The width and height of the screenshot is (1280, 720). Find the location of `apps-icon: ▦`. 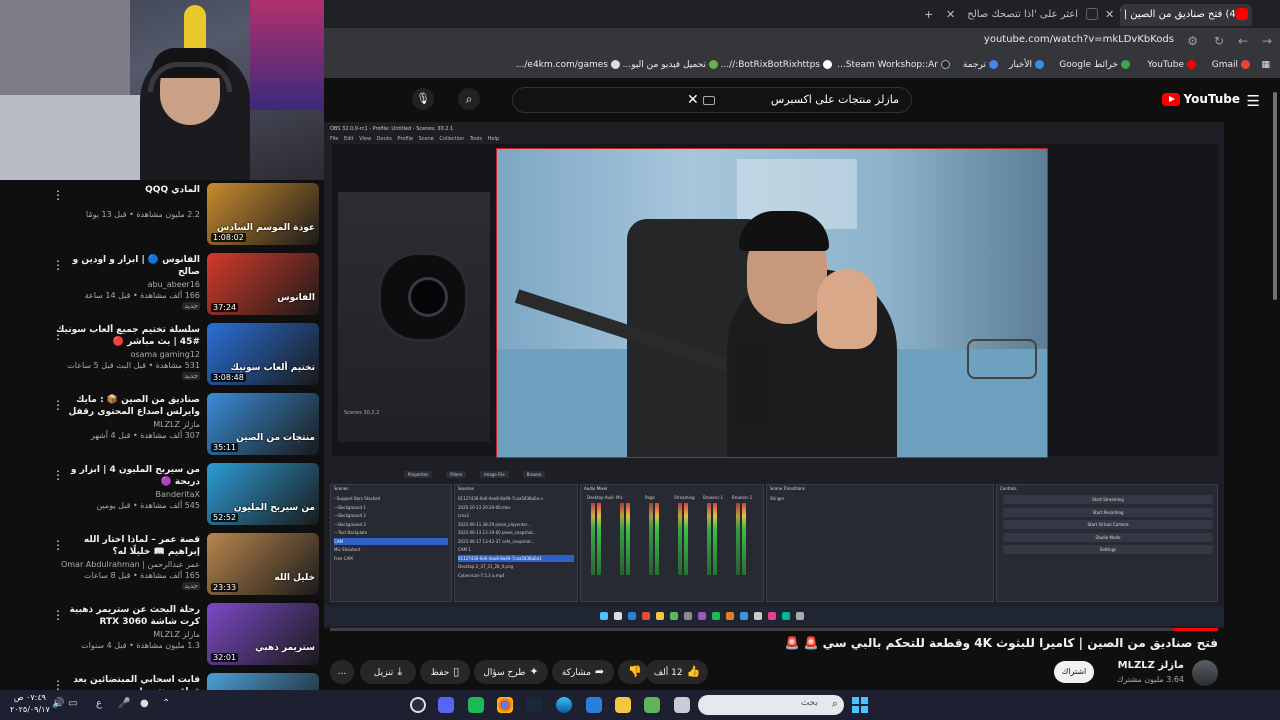

apps-icon: ▦ is located at coordinates (1265, 65).